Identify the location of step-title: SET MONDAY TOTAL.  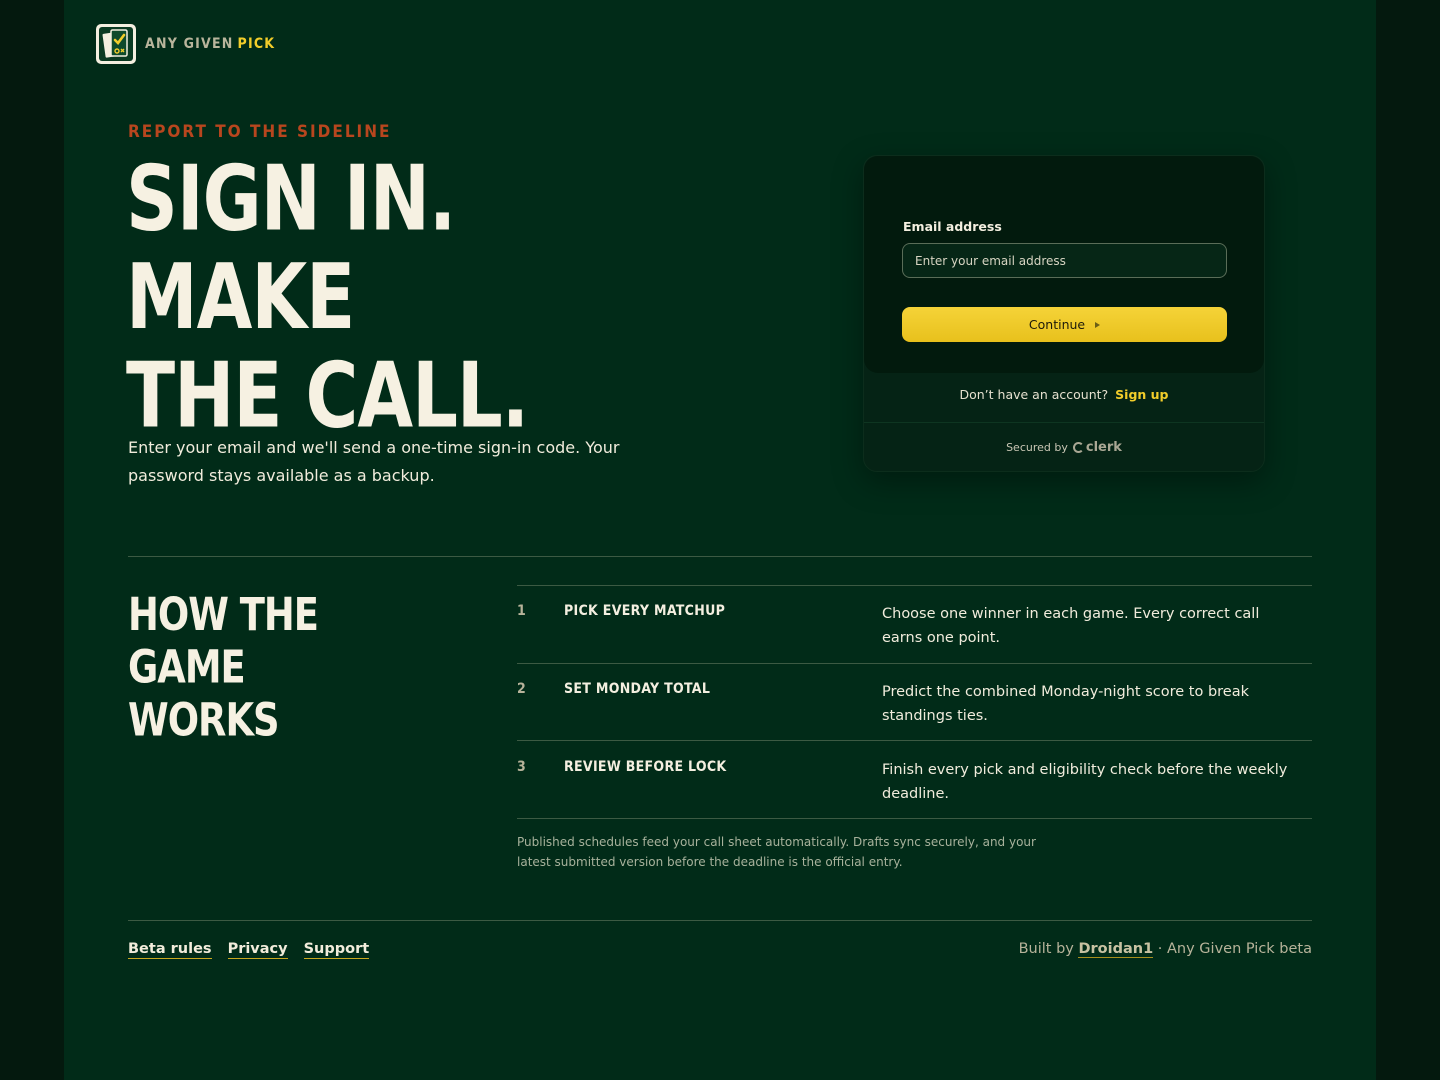
(637, 689).